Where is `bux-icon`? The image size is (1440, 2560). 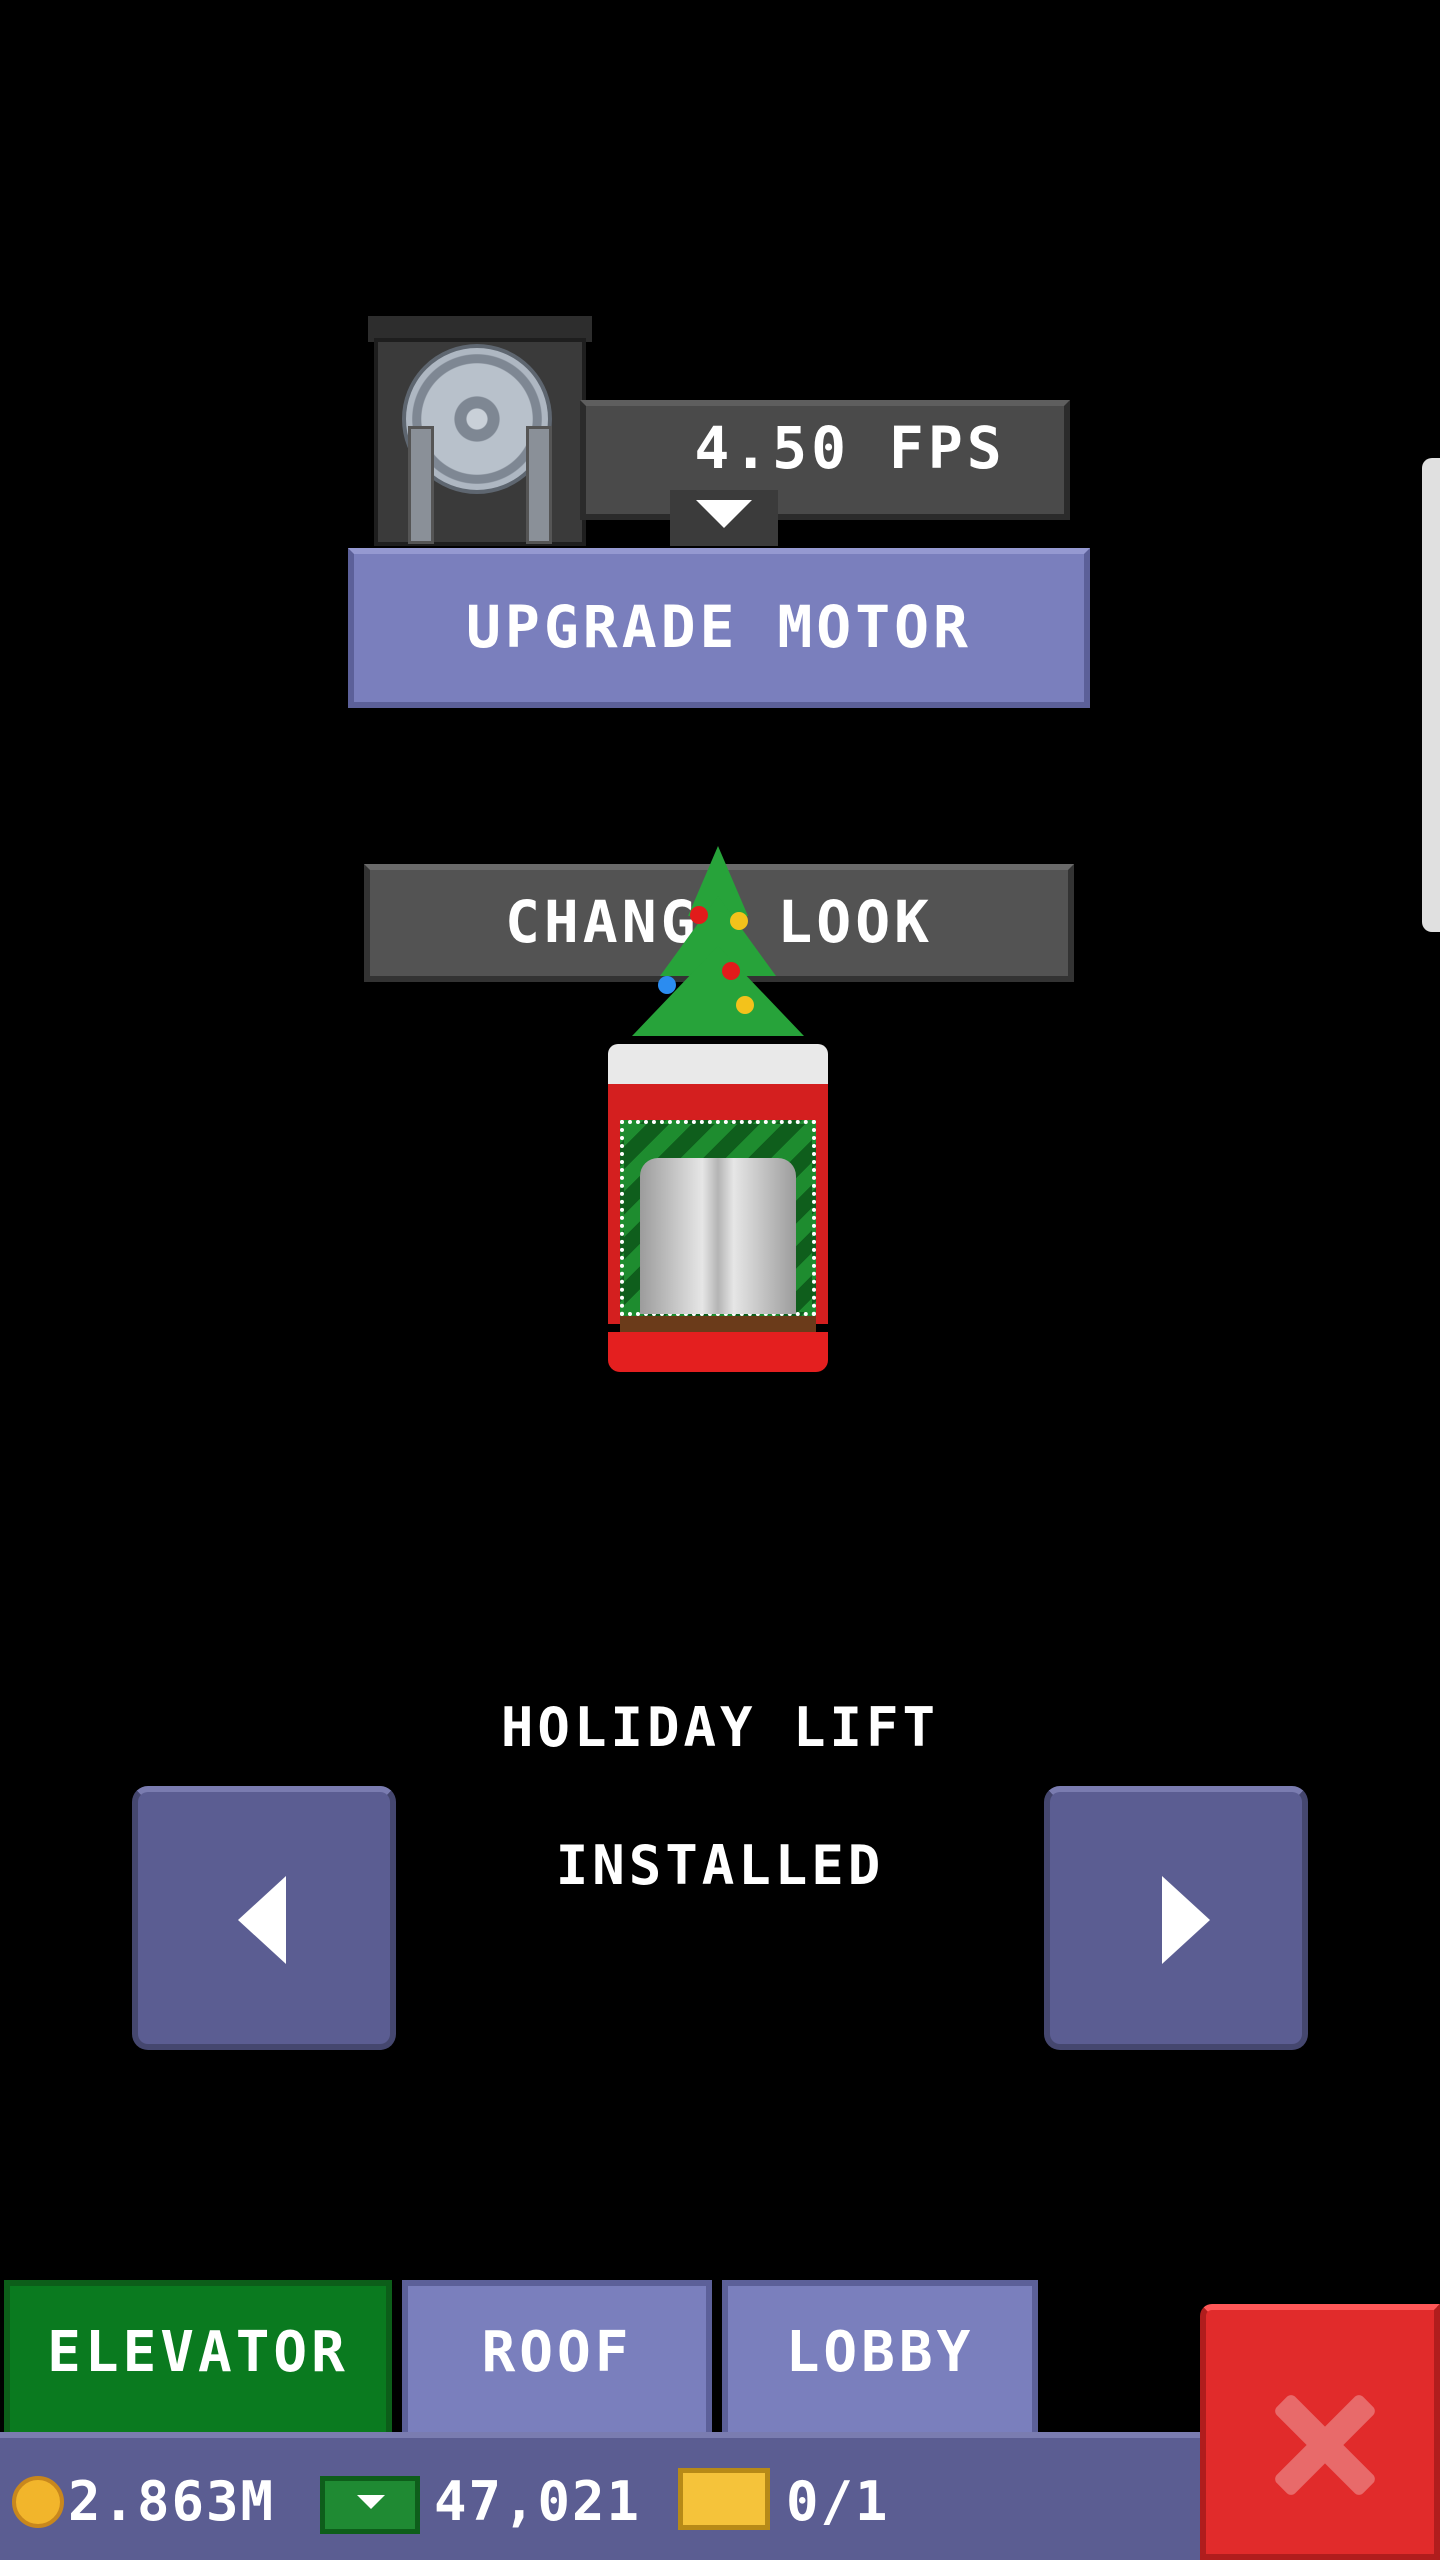
bux-icon is located at coordinates (370, 2505).